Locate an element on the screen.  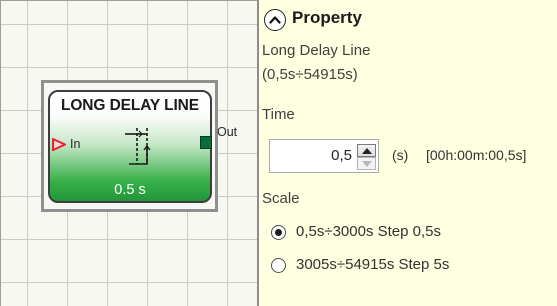
input-pin-icon is located at coordinates (59, 144).